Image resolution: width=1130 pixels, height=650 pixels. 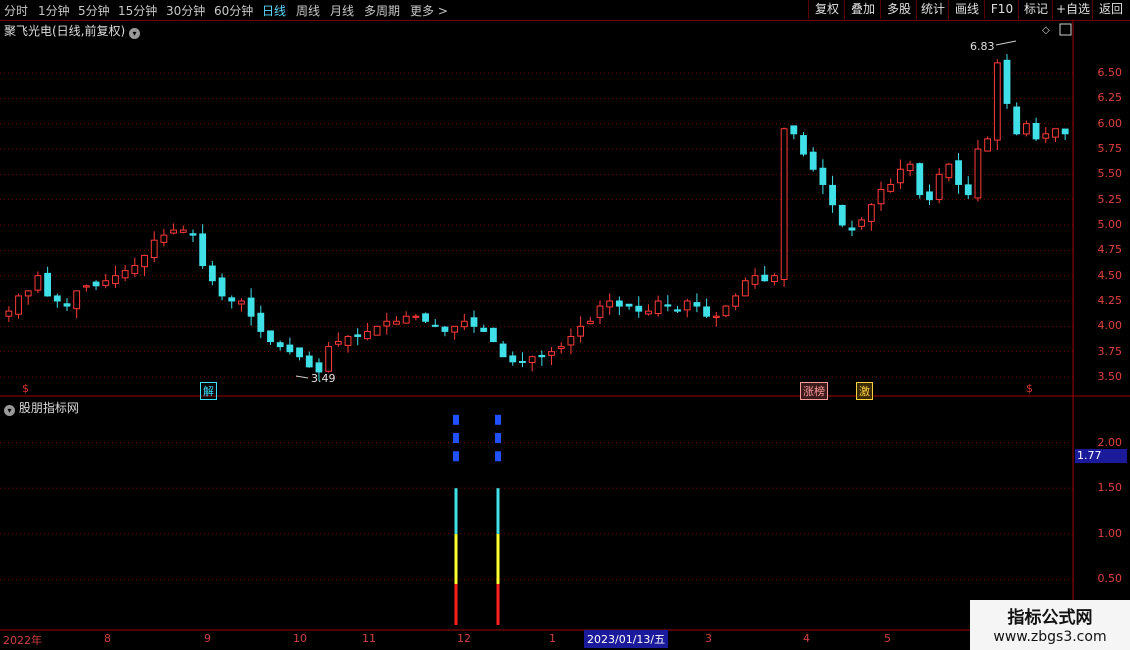 What do you see at coordinates (1110, 72) in the screenshot?
I see `price-tick-label: 6.50` at bounding box center [1110, 72].